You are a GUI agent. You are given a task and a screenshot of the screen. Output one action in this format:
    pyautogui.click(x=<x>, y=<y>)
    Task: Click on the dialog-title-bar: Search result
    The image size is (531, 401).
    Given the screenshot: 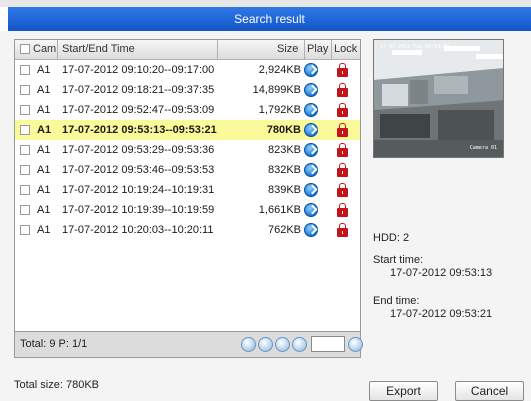 What is the action you would take?
    pyautogui.click(x=269, y=19)
    